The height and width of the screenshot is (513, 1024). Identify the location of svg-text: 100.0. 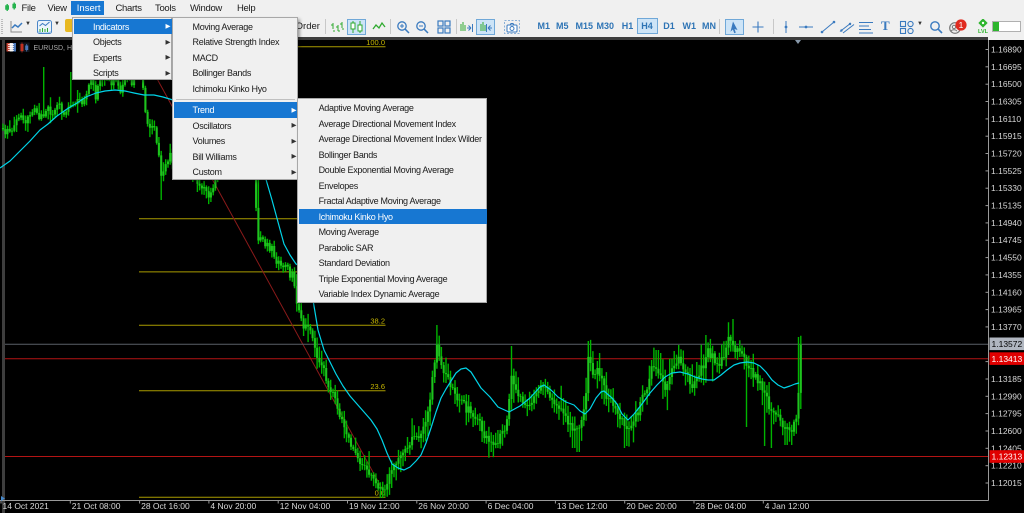
(375, 42).